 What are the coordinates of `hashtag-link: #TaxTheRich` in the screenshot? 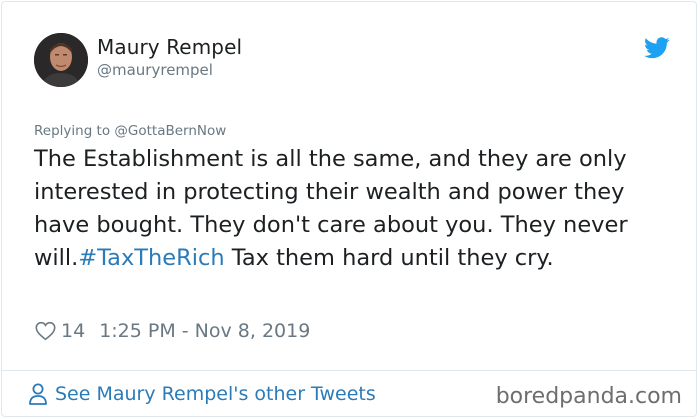 It's located at (151, 258).